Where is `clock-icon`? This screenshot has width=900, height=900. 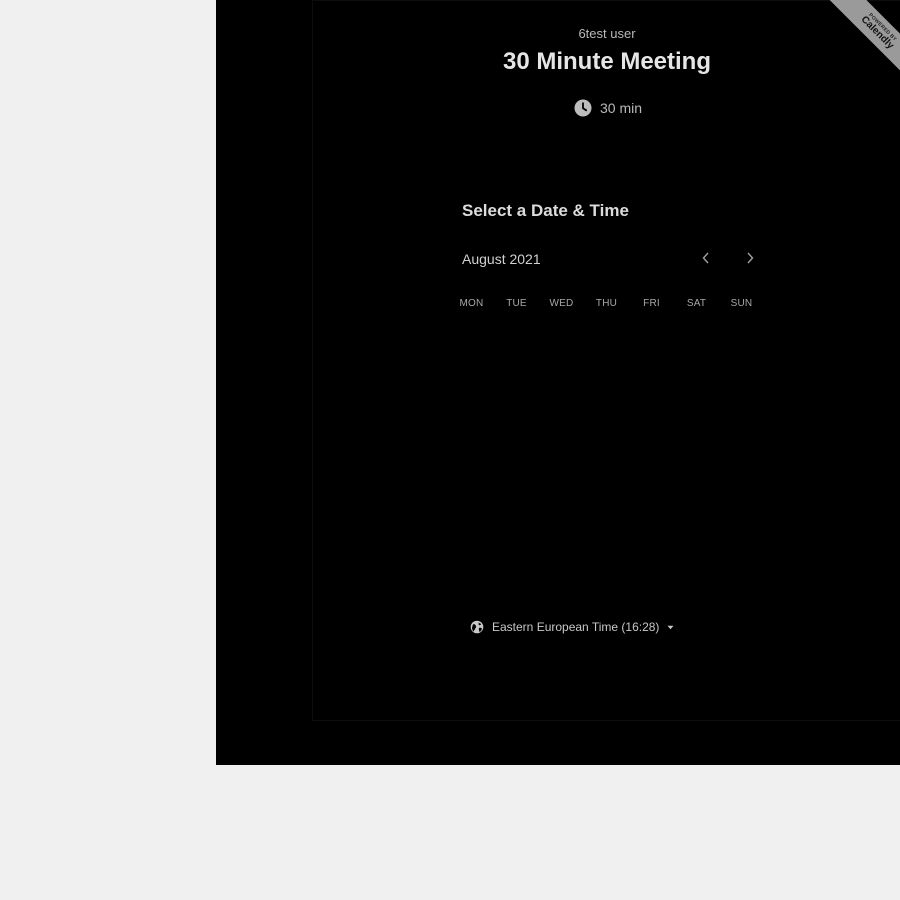 clock-icon is located at coordinates (583, 108).